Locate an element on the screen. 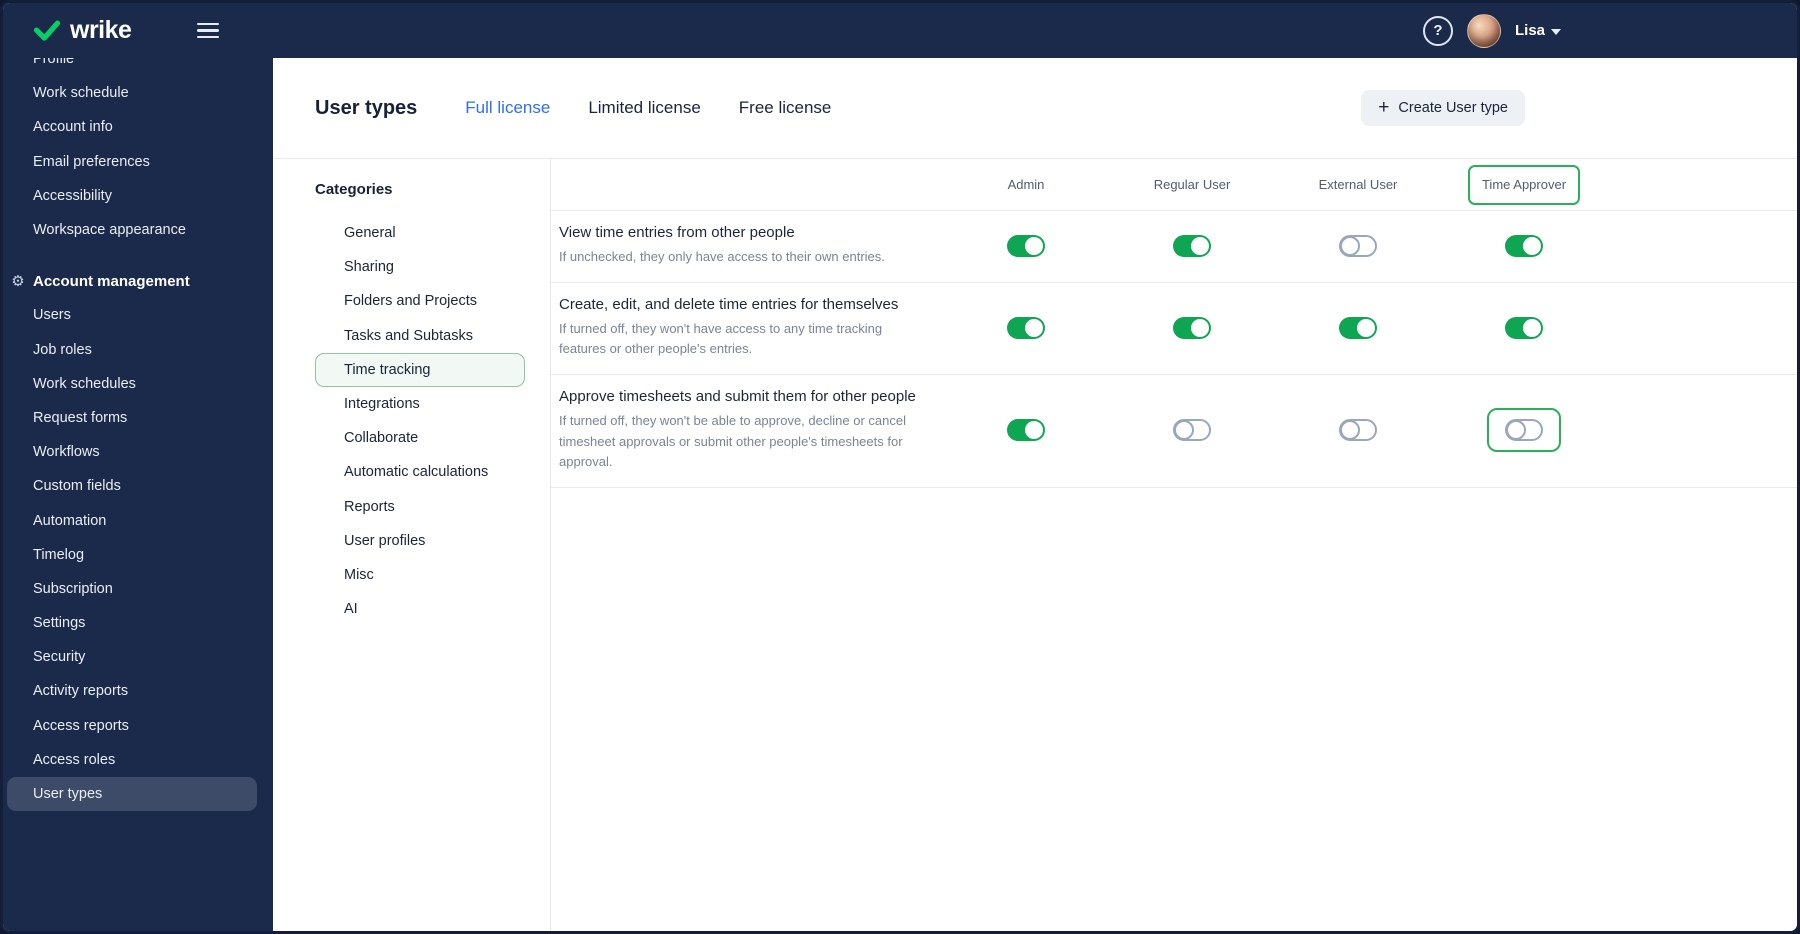 Image resolution: width=1800 pixels, height=934 pixels. column-label-external-user: External User is located at coordinates (1358, 184).